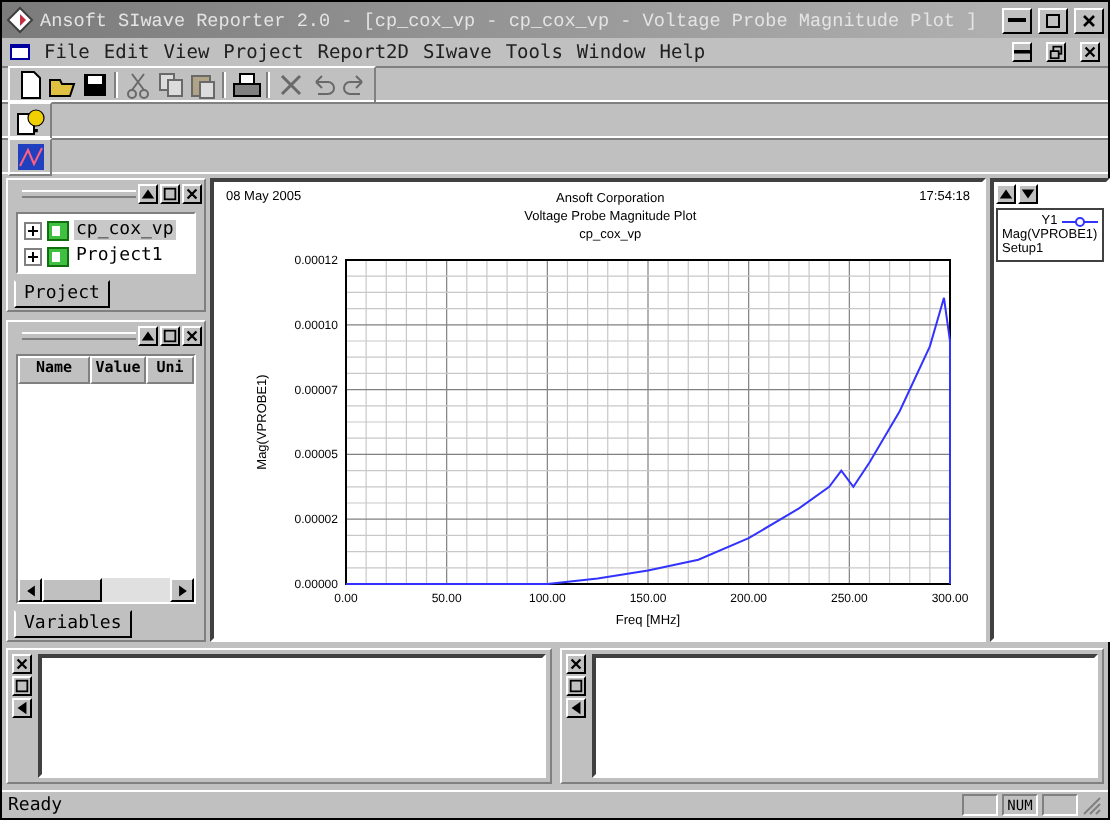 The height and width of the screenshot is (820, 1110). I want to click on menu-item: Tools, so click(534, 52).